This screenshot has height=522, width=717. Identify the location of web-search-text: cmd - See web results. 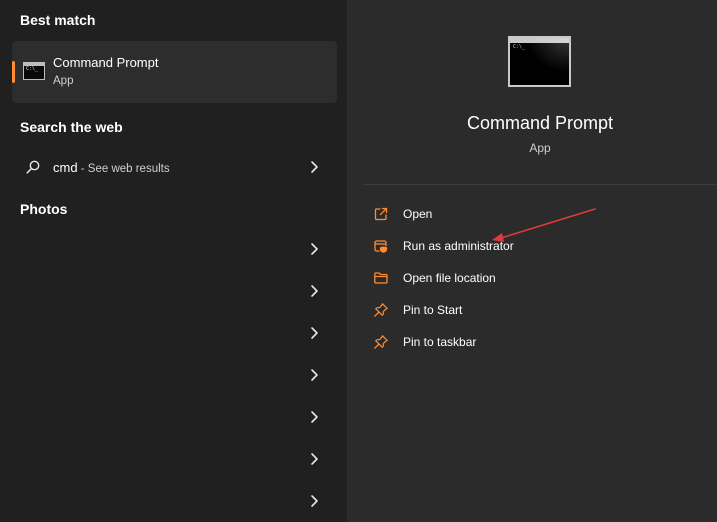
(111, 168).